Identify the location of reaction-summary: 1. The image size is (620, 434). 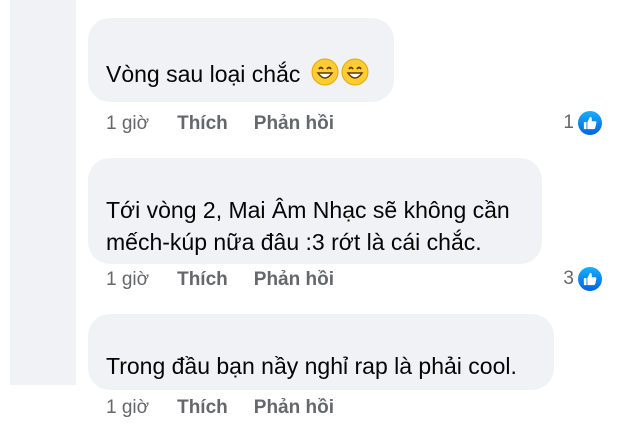
(582, 123).